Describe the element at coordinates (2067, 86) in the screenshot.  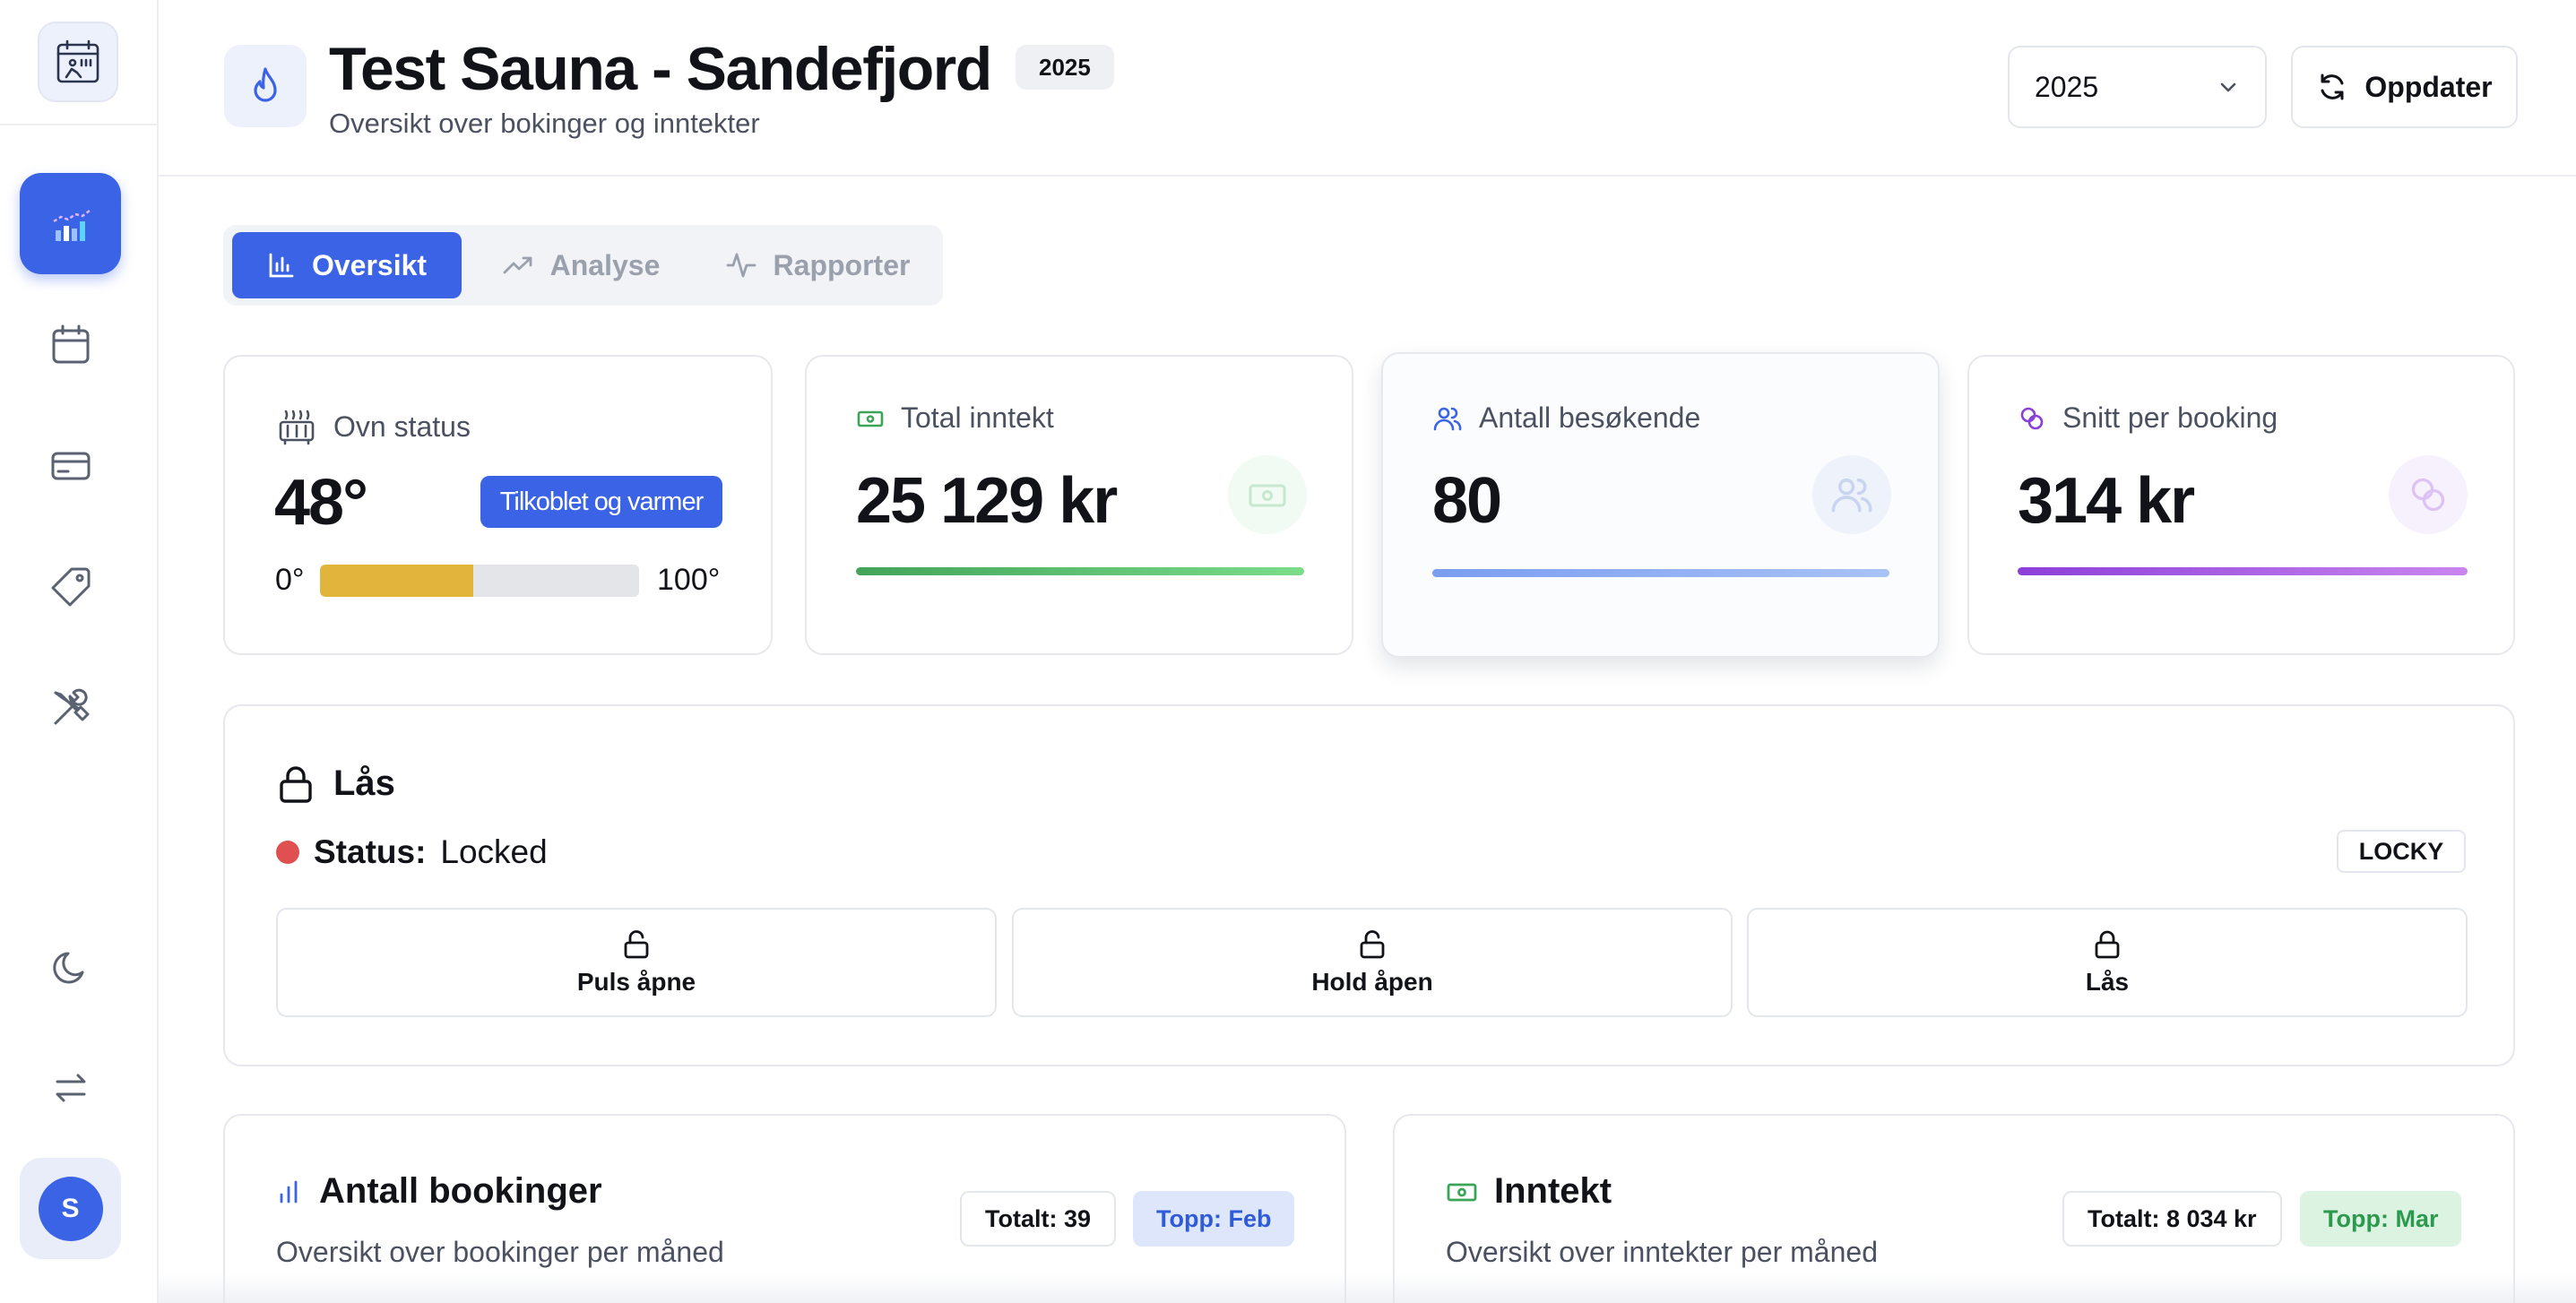
I see `year-select-value: 2025` at that location.